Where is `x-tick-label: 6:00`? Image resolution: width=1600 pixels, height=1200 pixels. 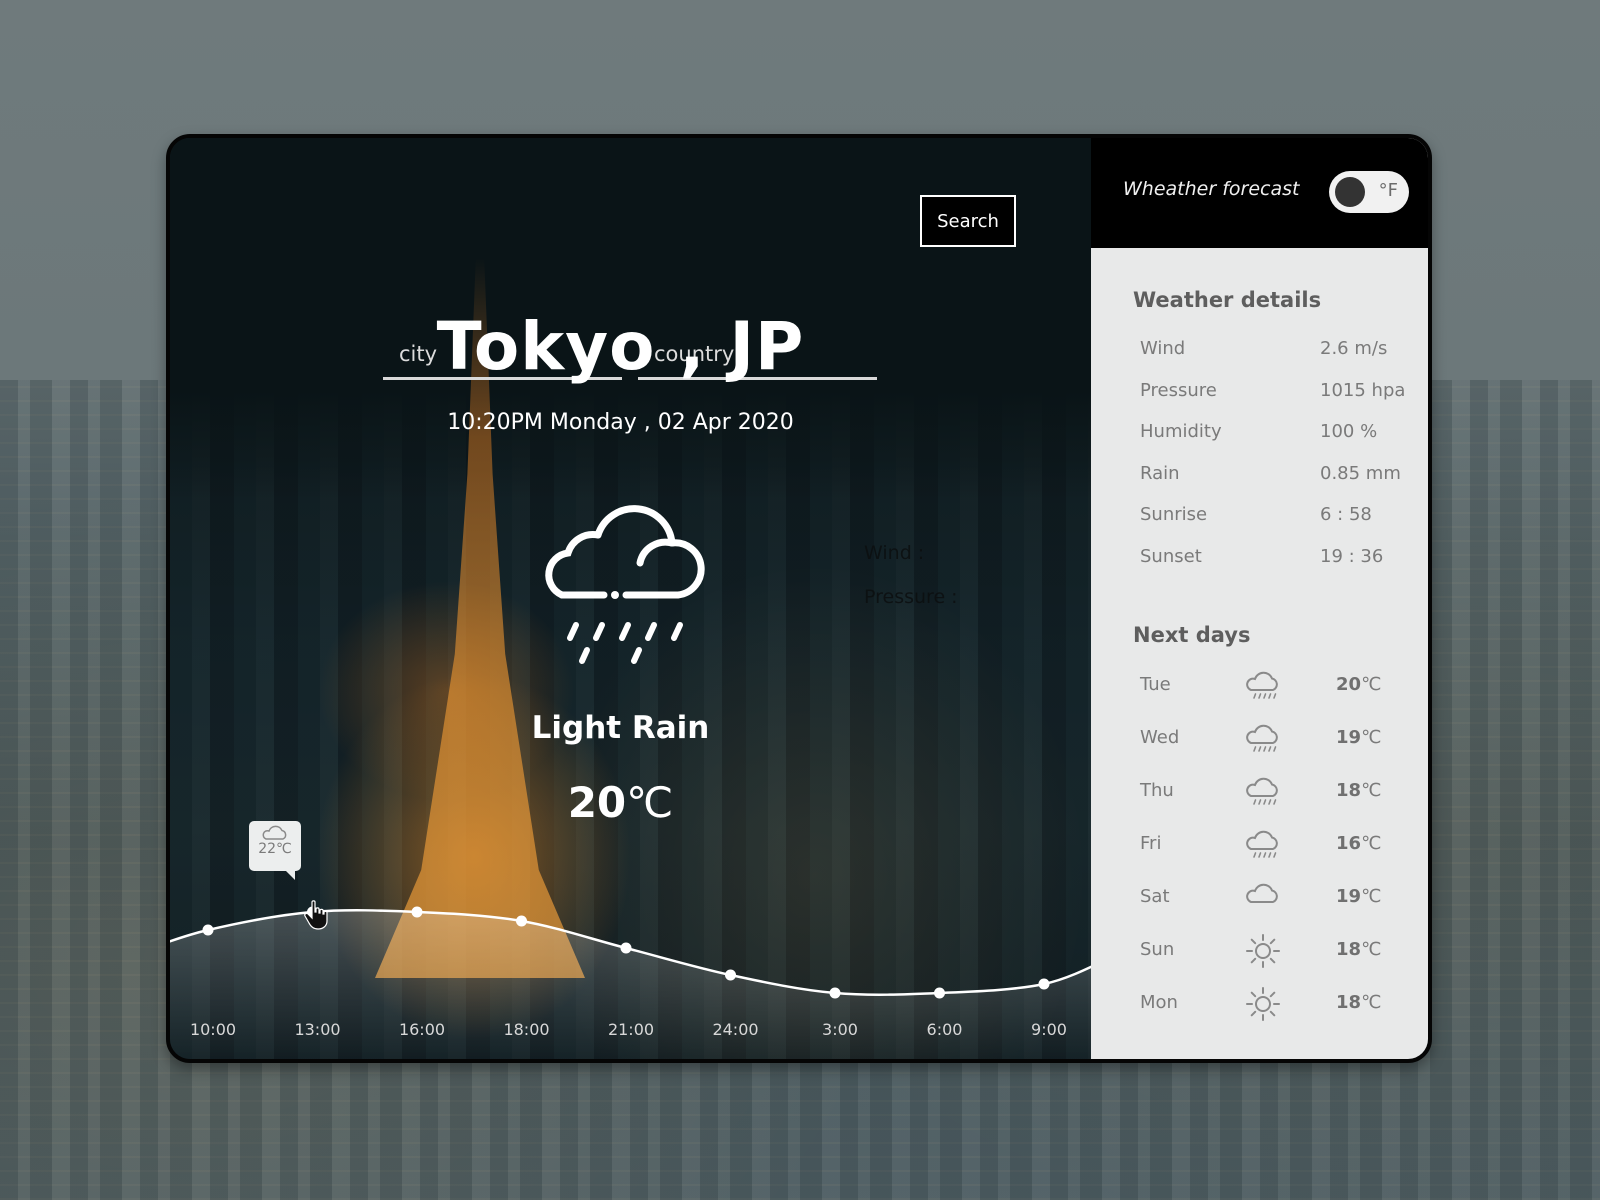
x-tick-label: 6:00 is located at coordinates (945, 1029).